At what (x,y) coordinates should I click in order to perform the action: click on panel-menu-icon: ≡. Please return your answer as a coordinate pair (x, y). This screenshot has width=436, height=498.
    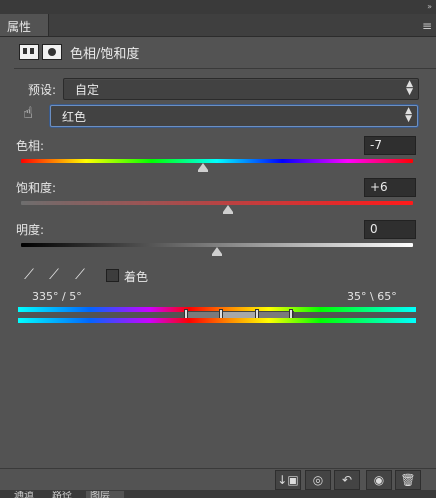
    Looking at the image, I should click on (427, 26).